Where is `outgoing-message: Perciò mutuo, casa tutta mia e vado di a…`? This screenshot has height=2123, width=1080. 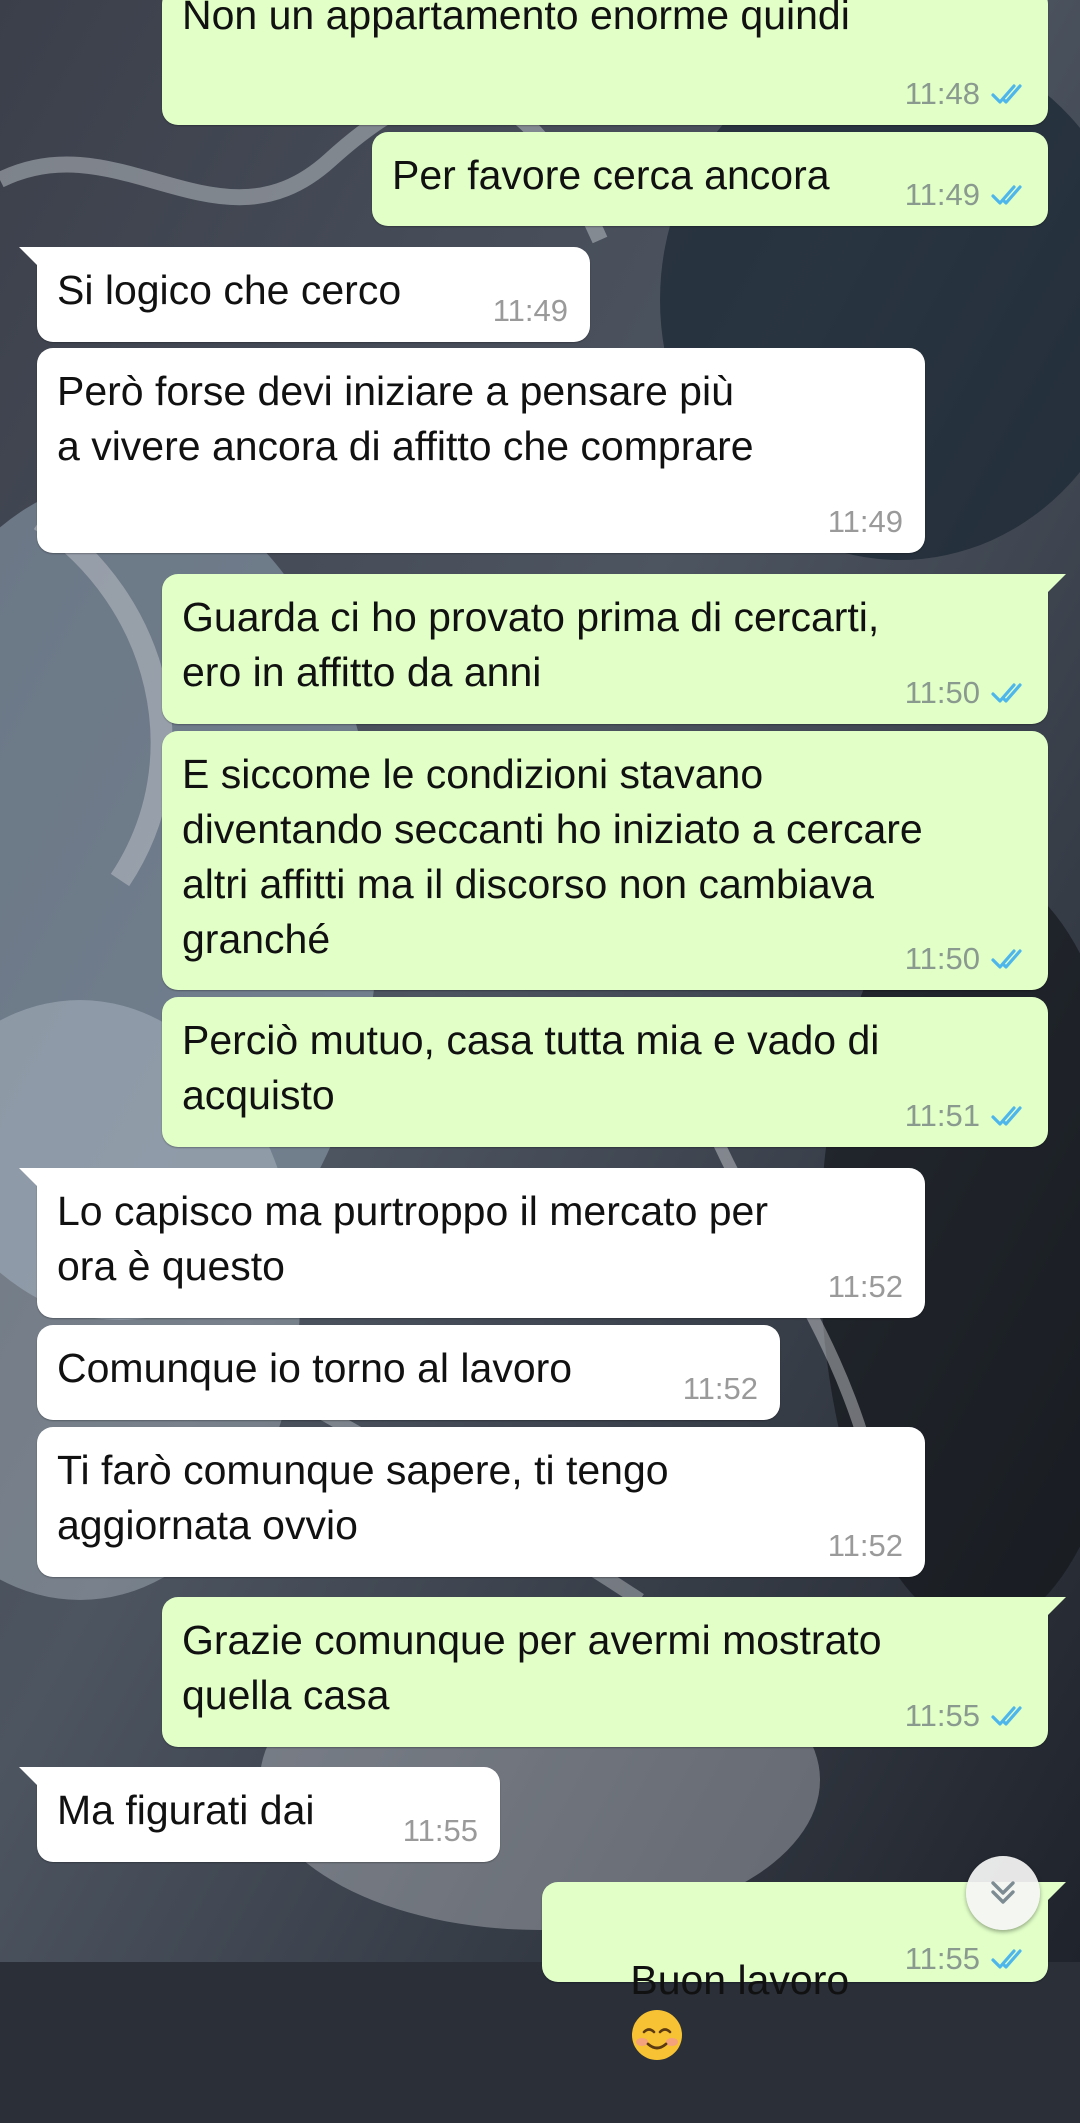
outgoing-message: Perciò mutuo, casa tutta mia e vado di a… is located at coordinates (605, 1072).